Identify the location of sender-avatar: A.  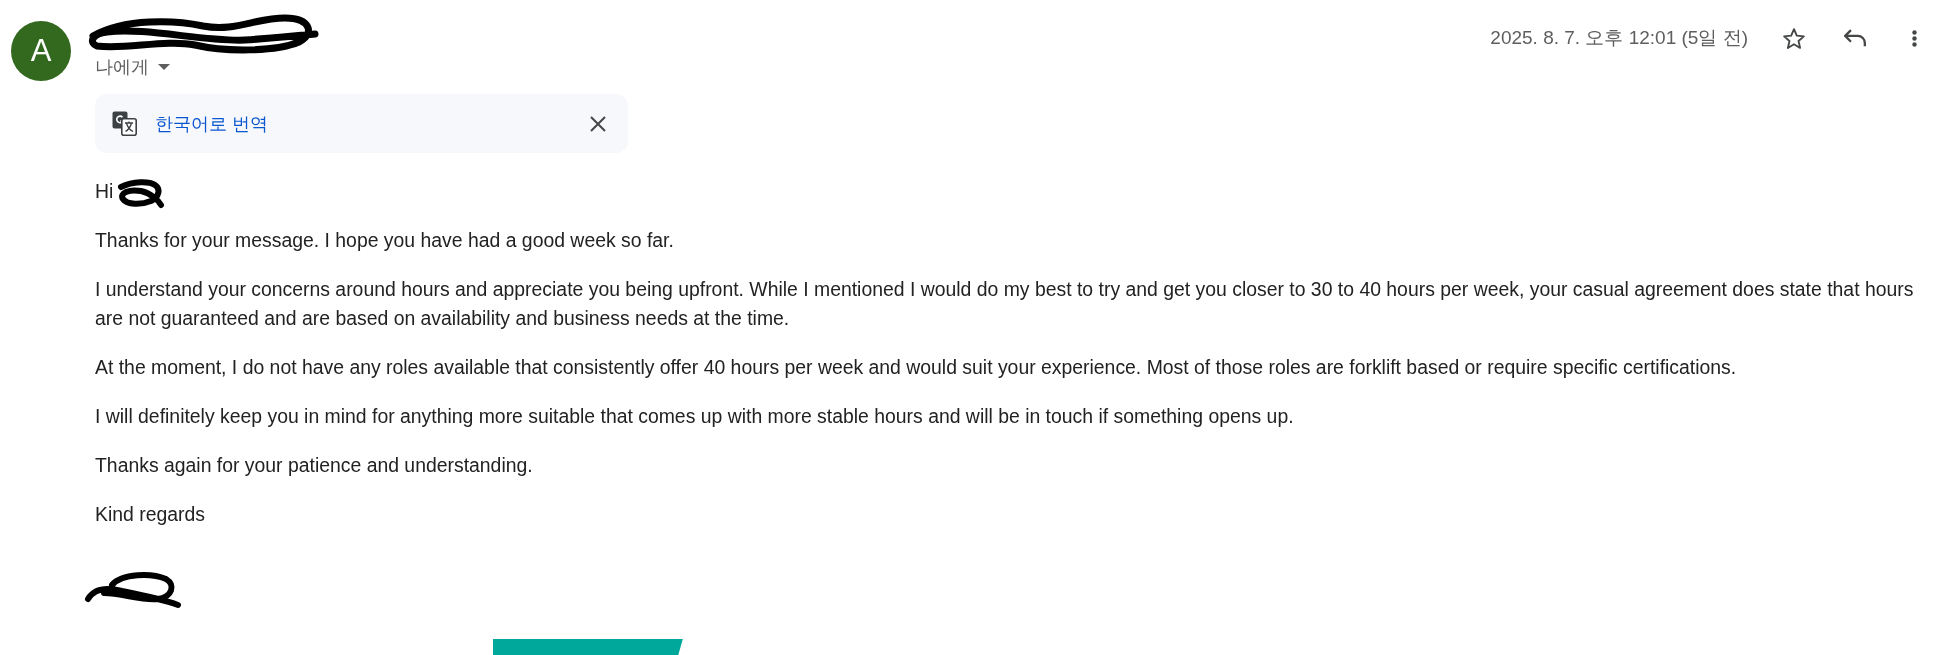
(41, 51).